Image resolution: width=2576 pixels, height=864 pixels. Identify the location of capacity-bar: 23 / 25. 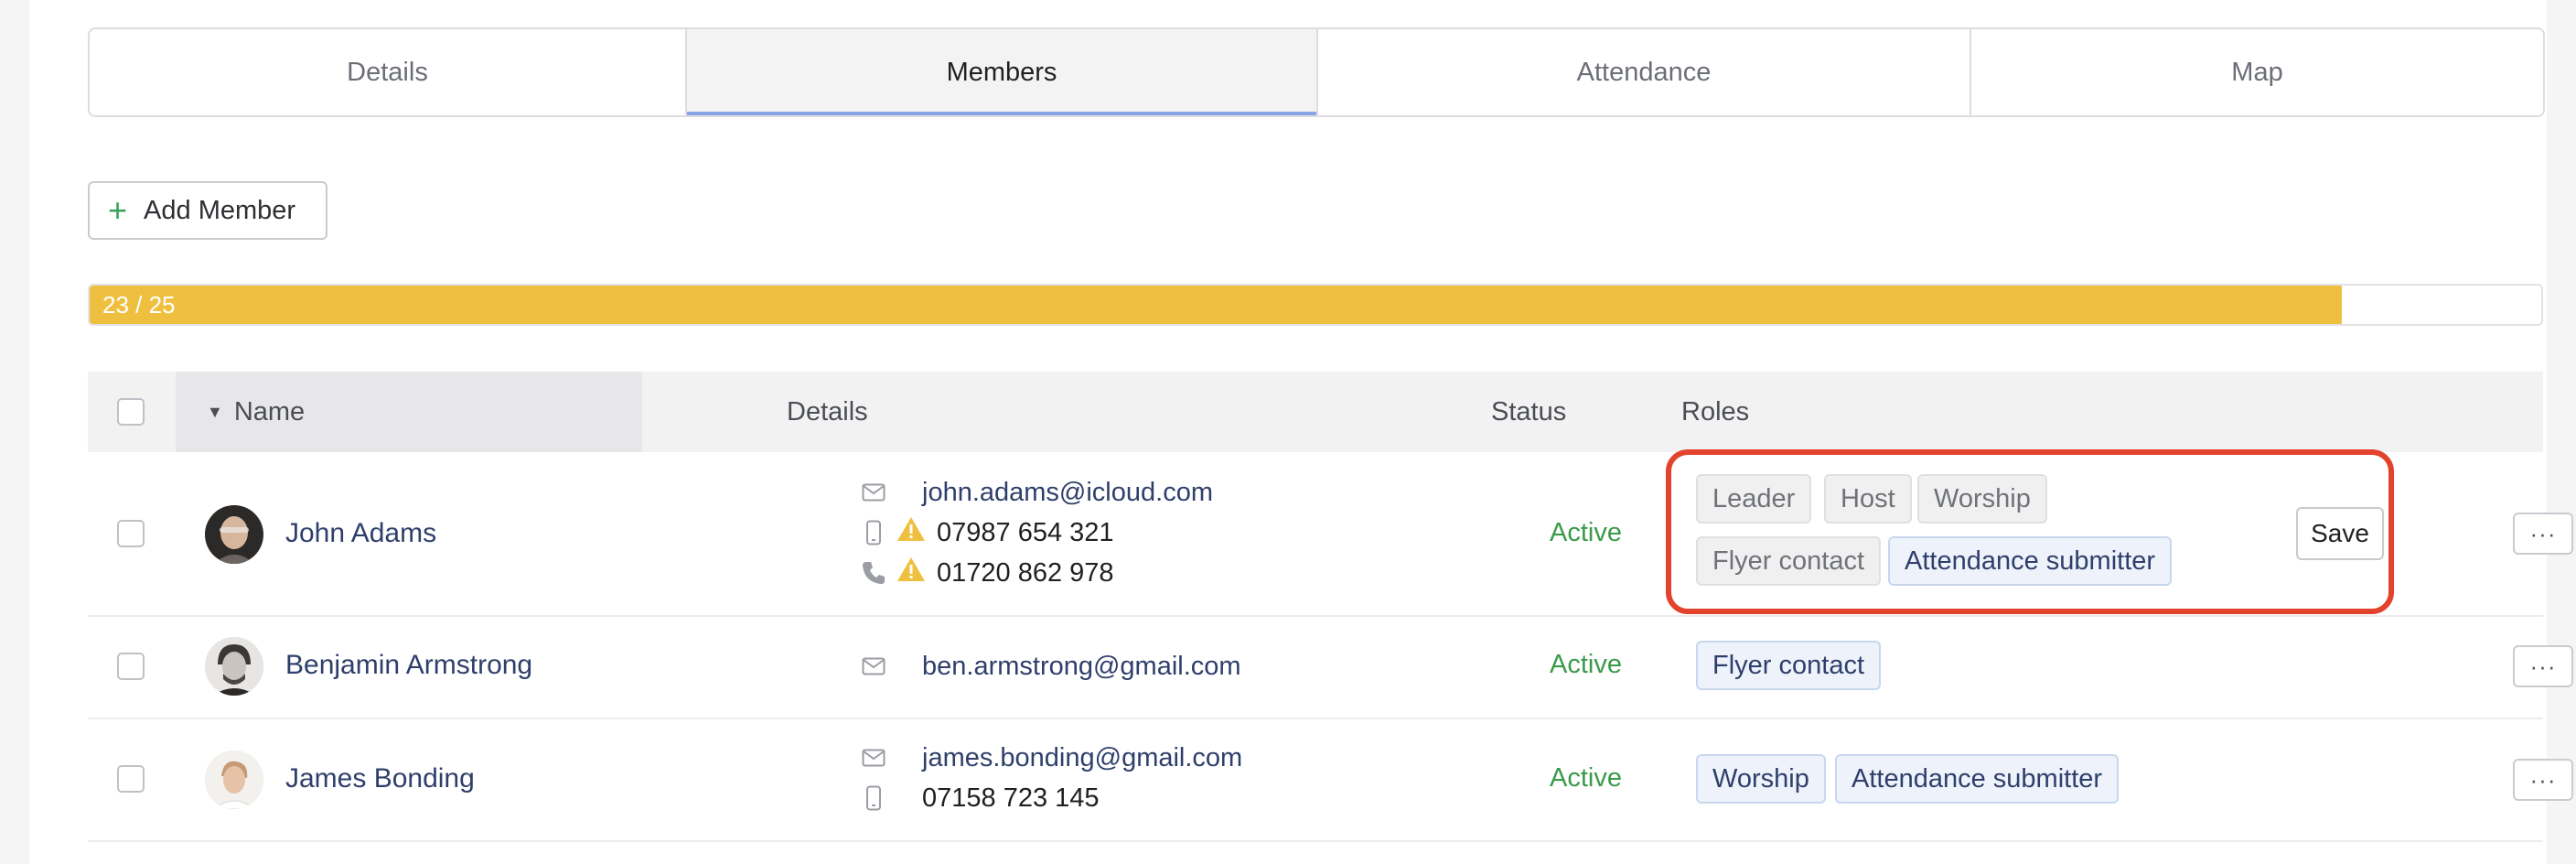
(1315, 305).